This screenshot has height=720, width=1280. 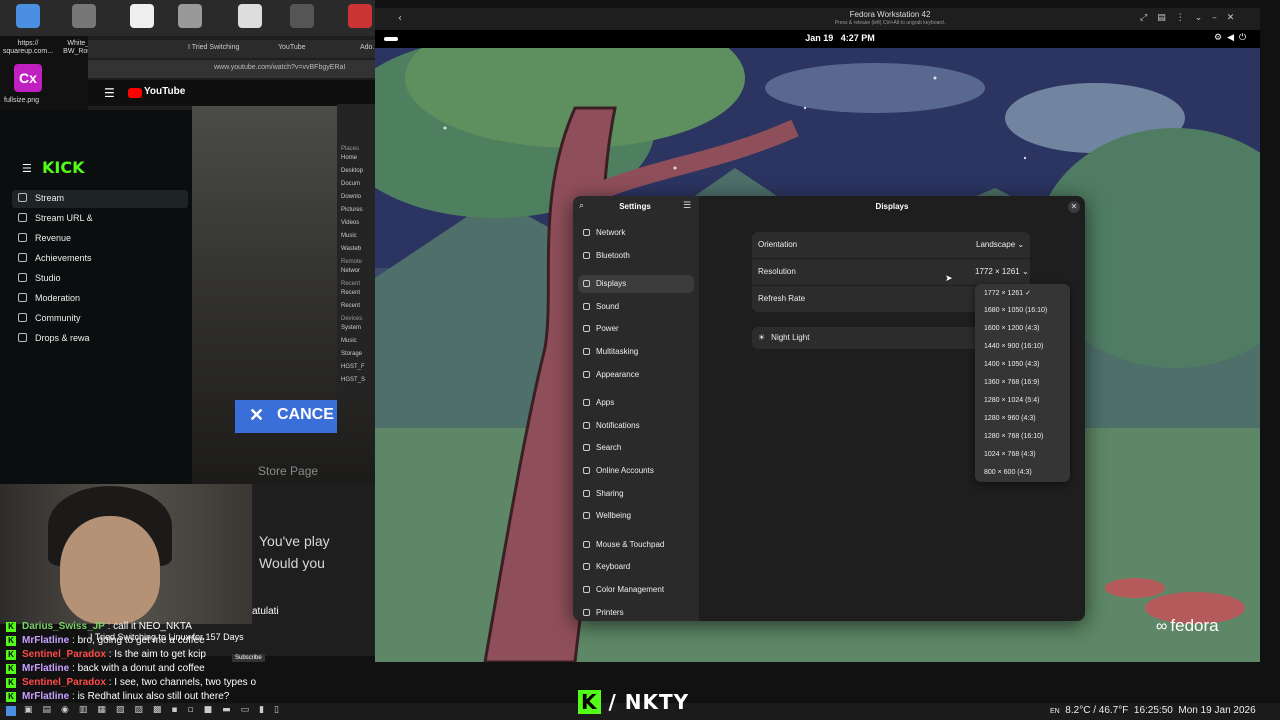 I want to click on cx-app-icon: Cx, so click(x=28, y=78).